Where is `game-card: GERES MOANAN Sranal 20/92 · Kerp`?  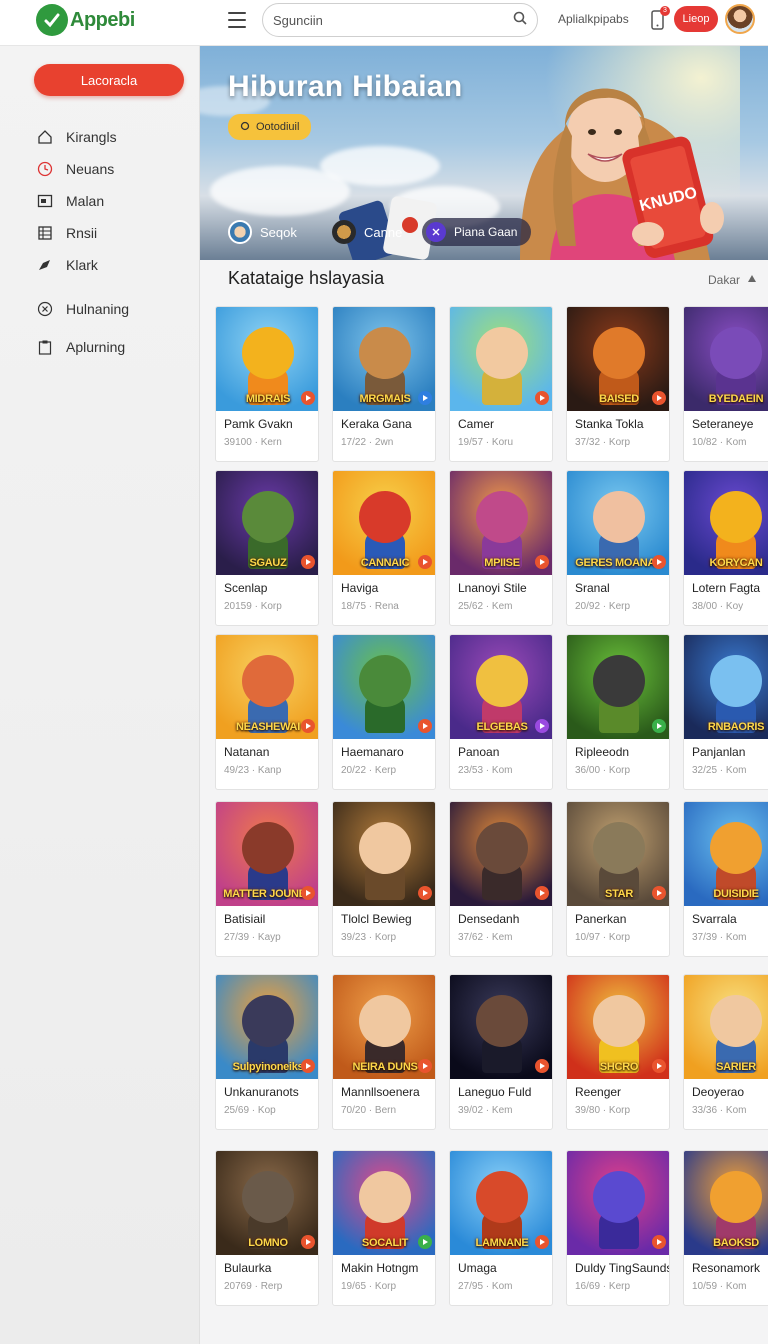 game-card: GERES MOANAN Sranal 20/92 · Kerp is located at coordinates (618, 548).